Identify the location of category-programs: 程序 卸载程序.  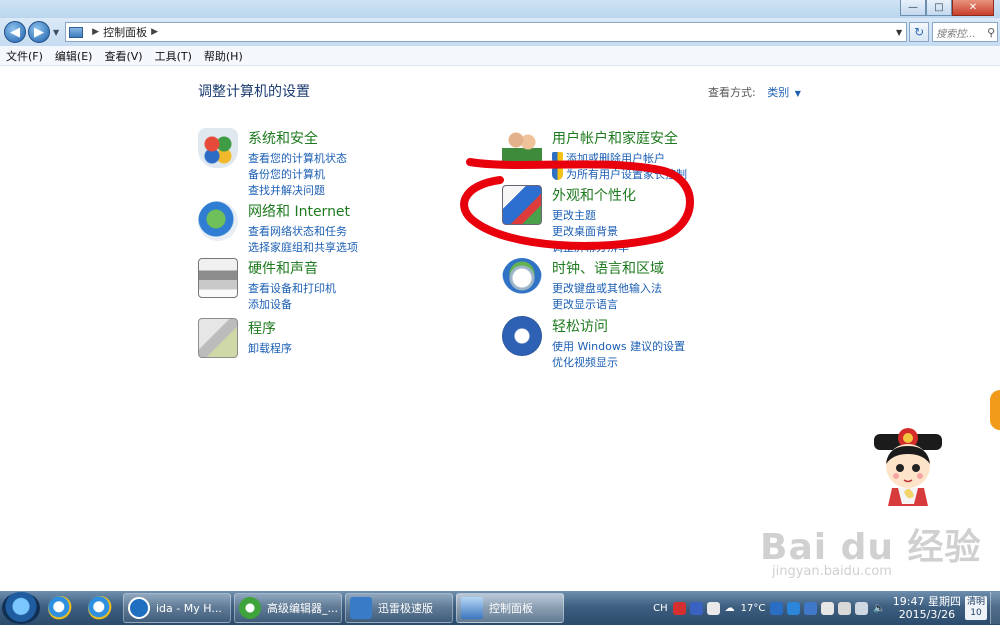
(245, 338).